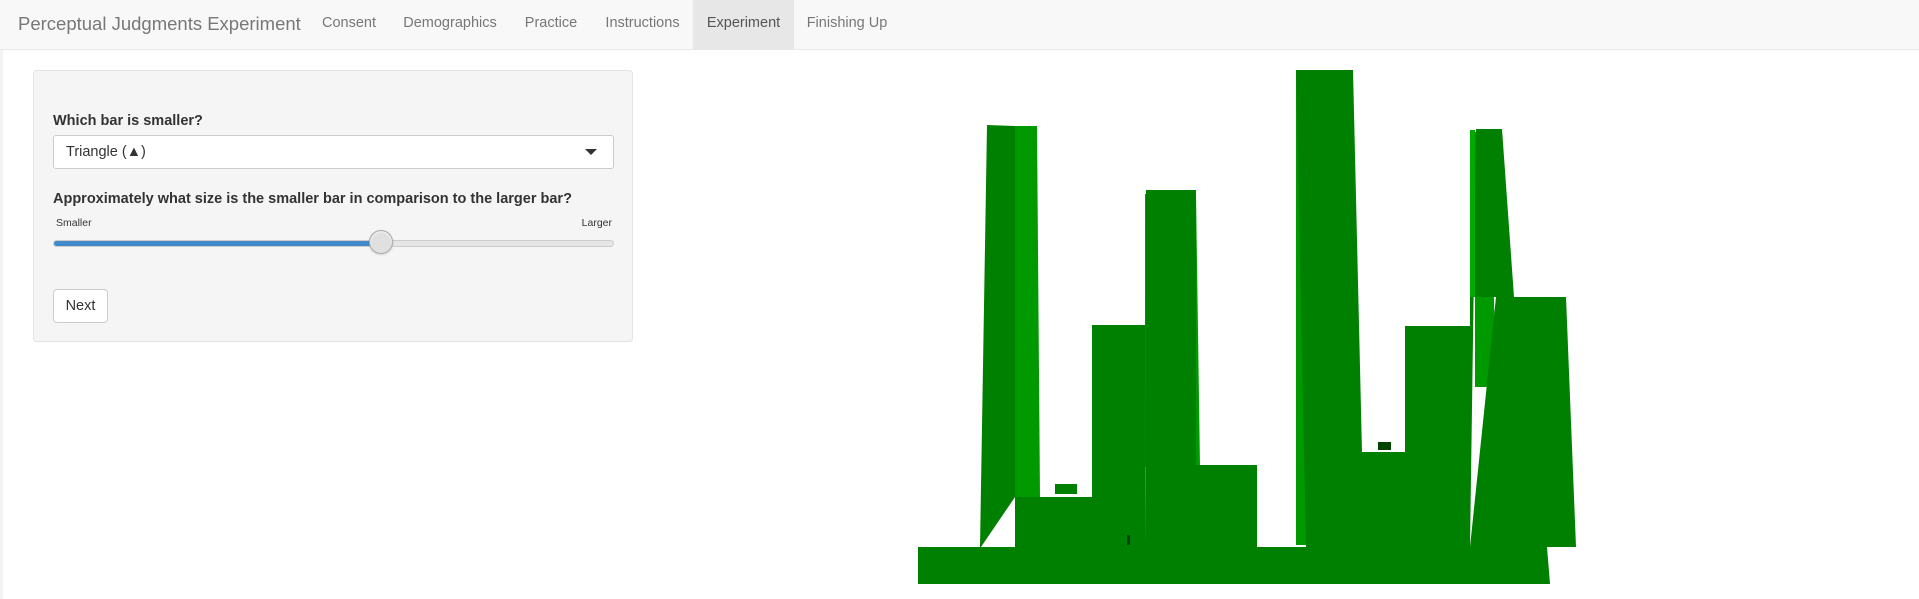 Image resolution: width=1919 pixels, height=599 pixels. Describe the element at coordinates (1170, 368) in the screenshot. I see `bar-d` at that location.